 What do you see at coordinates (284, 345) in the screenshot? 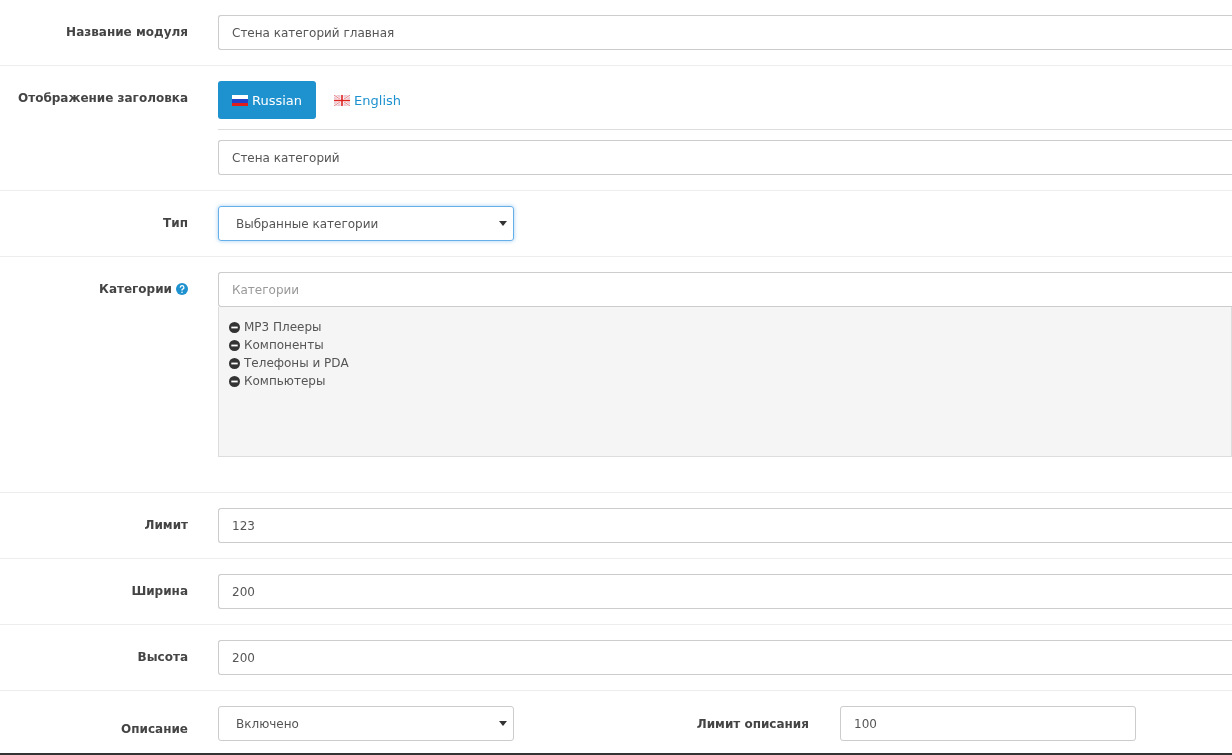
I see `category-item: Компоненты` at bounding box center [284, 345].